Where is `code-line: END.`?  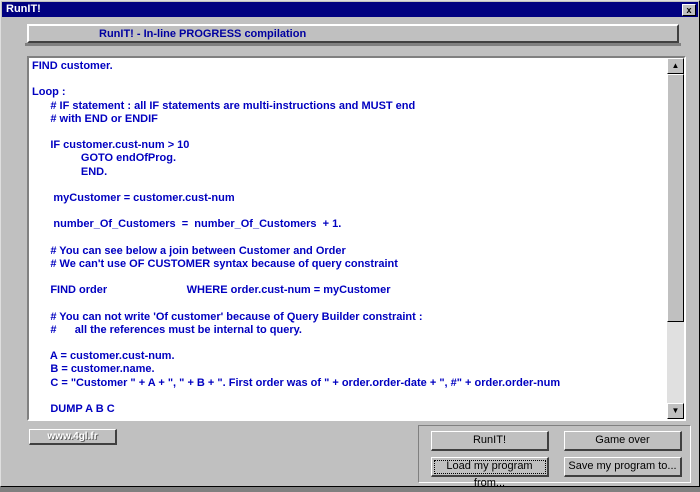 code-line: END. is located at coordinates (70, 171).